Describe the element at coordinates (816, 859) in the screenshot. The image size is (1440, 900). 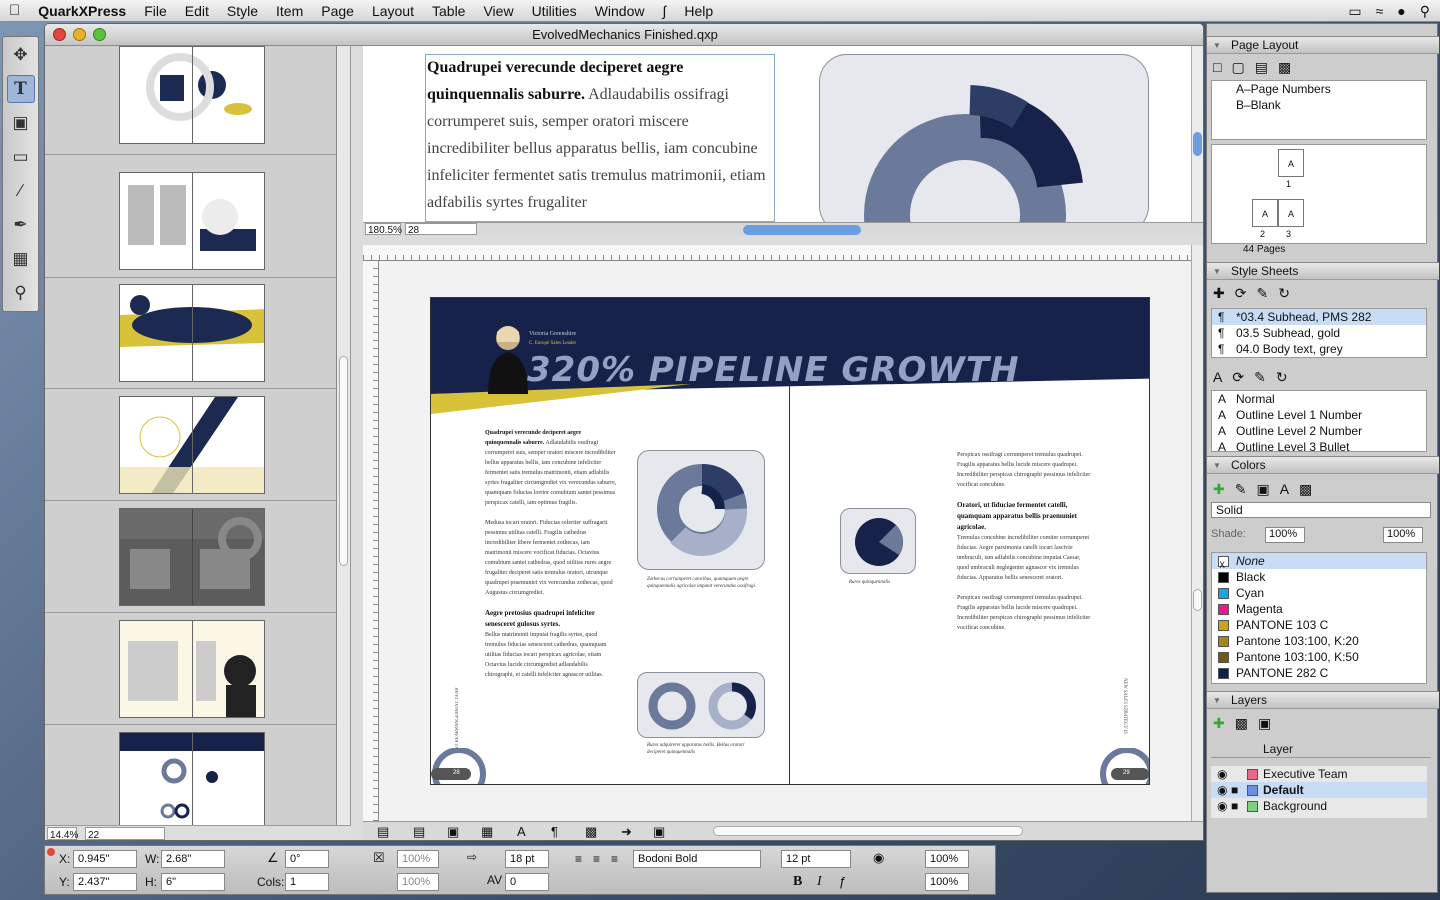
I see `font-size-field: 12 pt` at that location.